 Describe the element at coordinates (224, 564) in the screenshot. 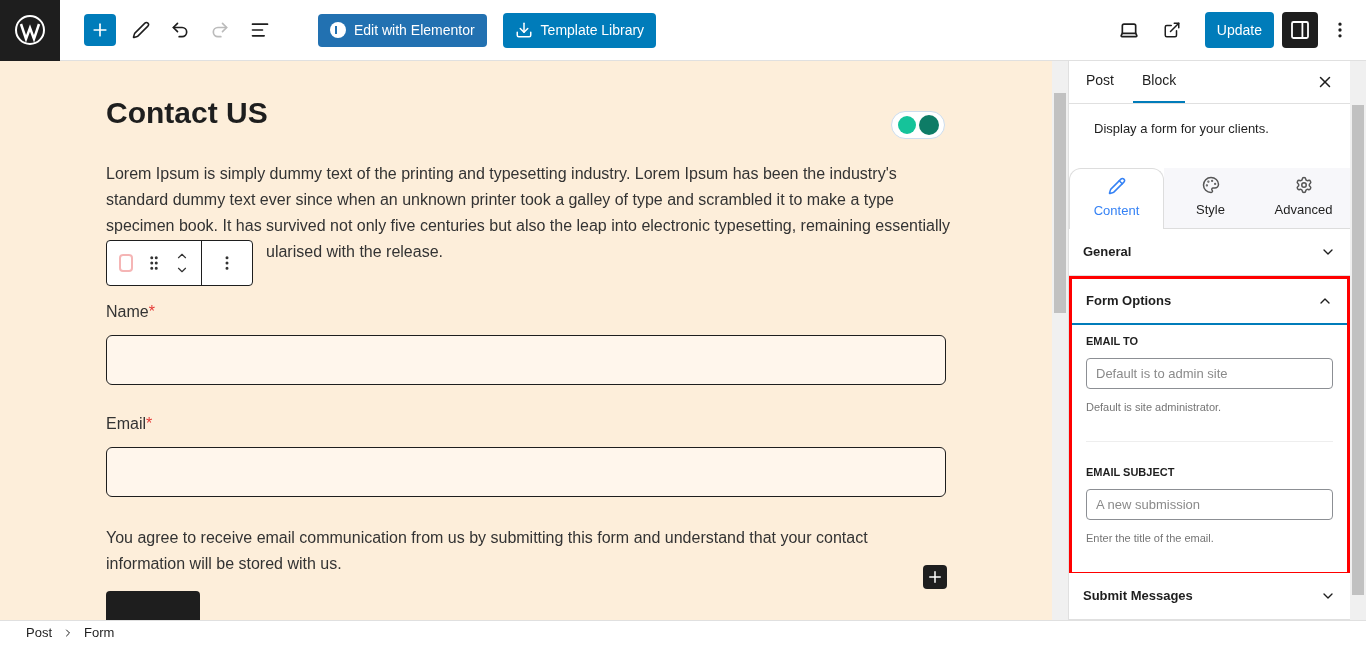

I see `consent-text: information will be stored with us.` at that location.